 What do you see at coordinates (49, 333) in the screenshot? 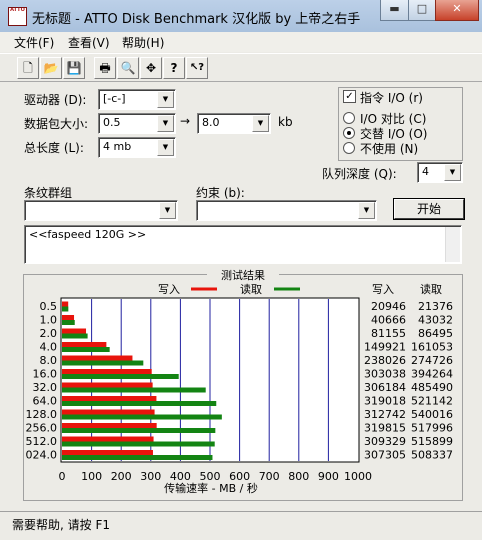
I see `category-label: 2.0` at bounding box center [49, 333].